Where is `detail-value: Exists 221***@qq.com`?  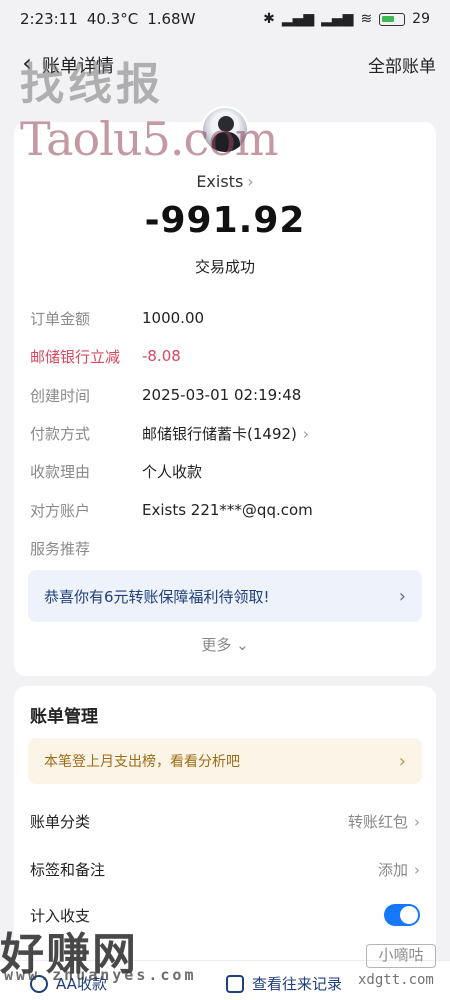 detail-value: Exists 221***@qq.com is located at coordinates (227, 510).